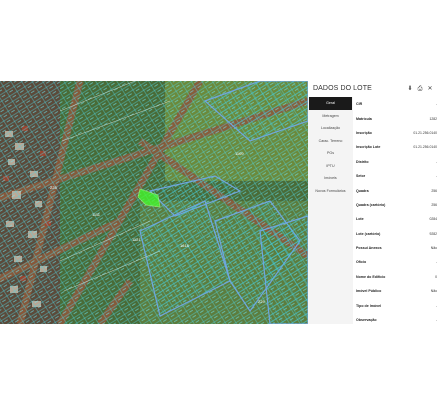  Describe the element at coordinates (364, 118) in the screenshot. I see `field-label: Matrícula` at that location.